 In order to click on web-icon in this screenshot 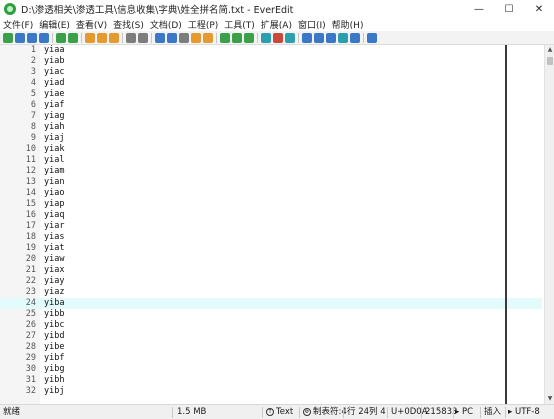, I will do `click(355, 37)`.